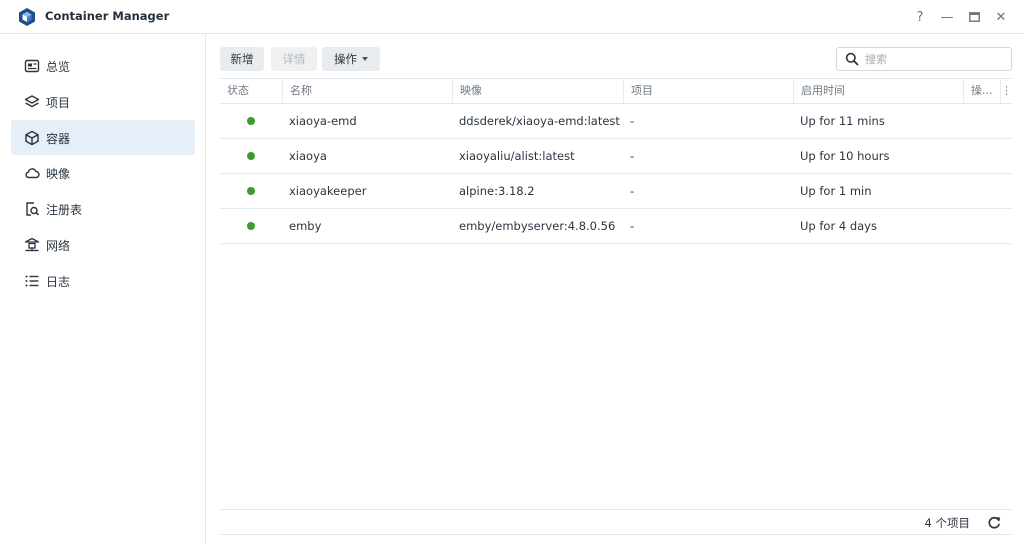 This screenshot has height=544, width=1024. Describe the element at coordinates (539, 121) in the screenshot. I see `container-image: ddsderek/xiaoya-emd:latest` at that location.